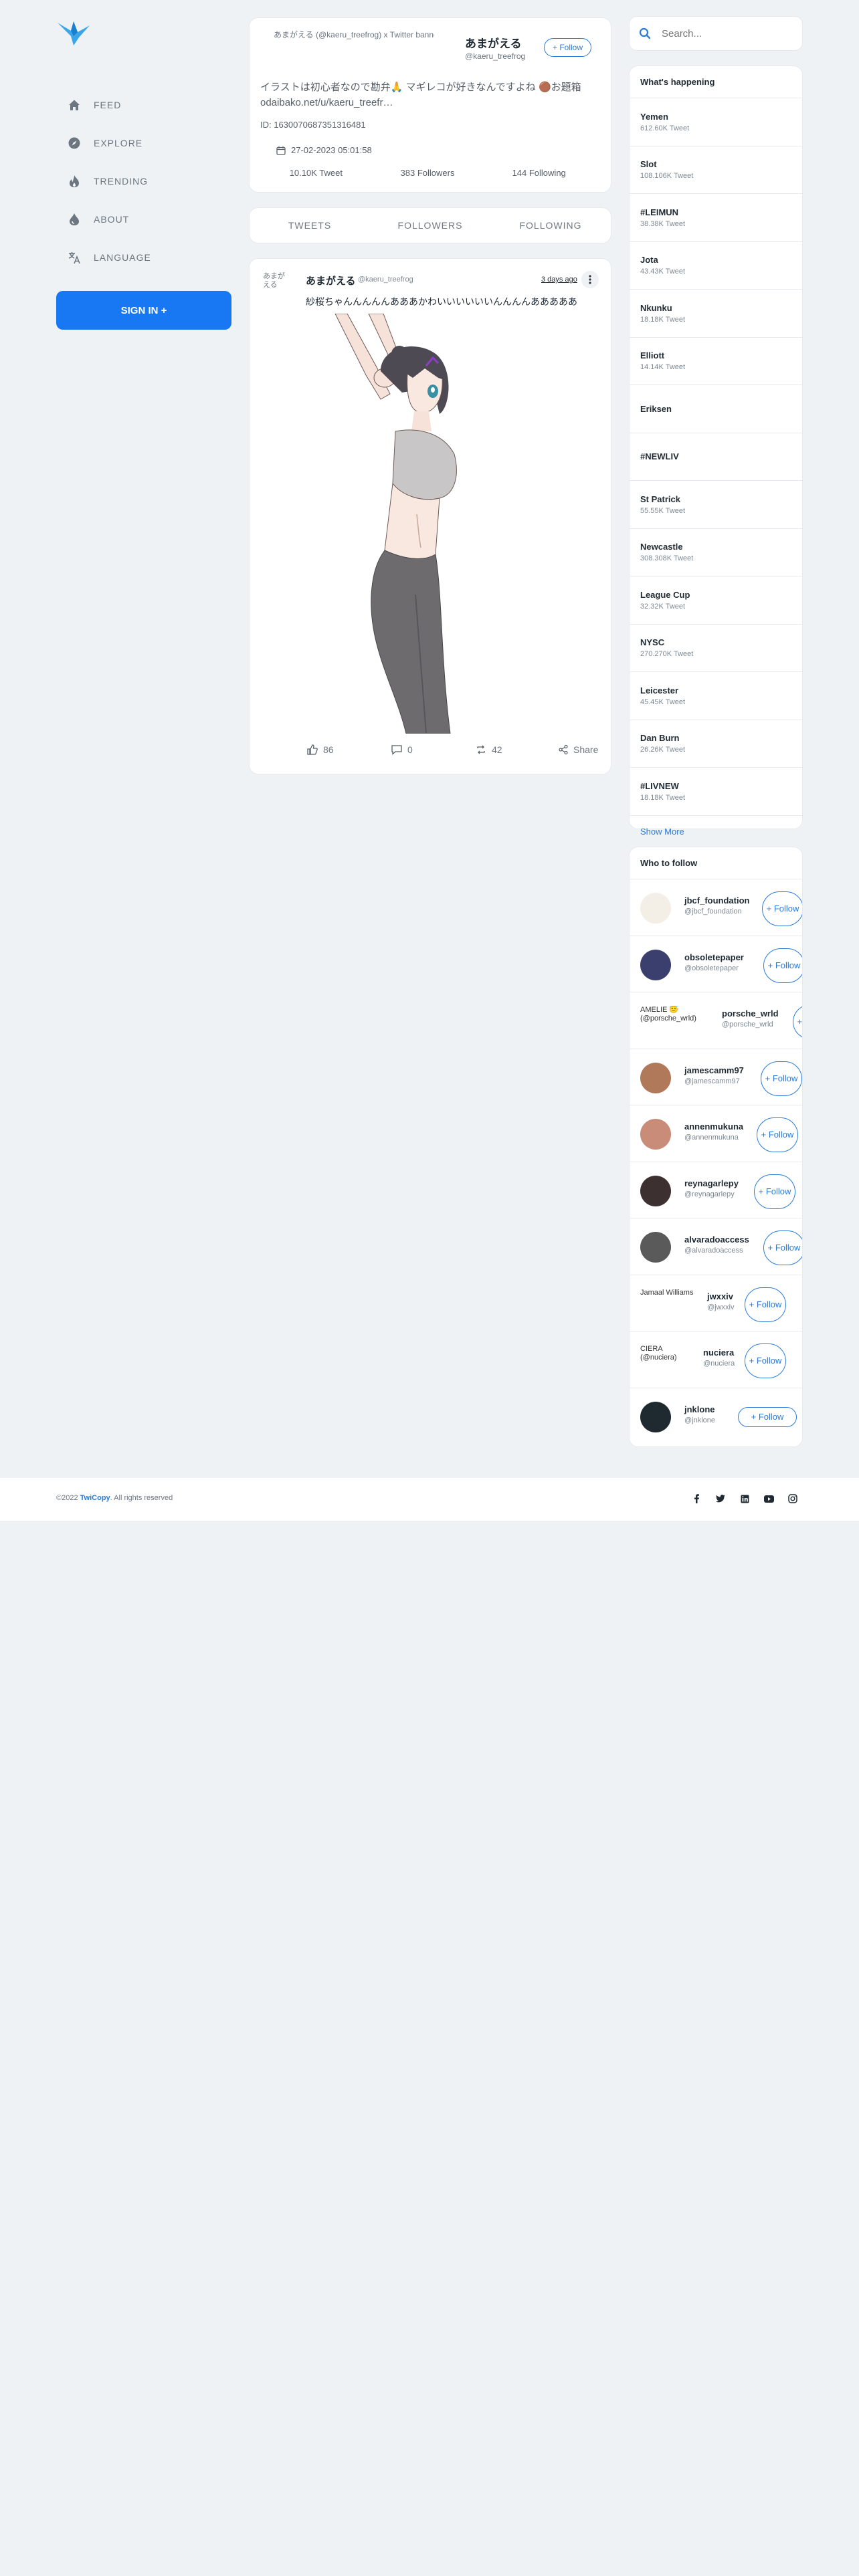 Image resolution: width=859 pixels, height=2576 pixels. I want to click on user-handle: @porsche_wrld, so click(747, 1025).